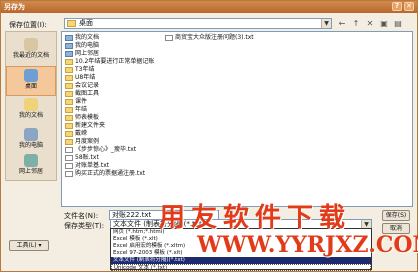 The image size is (418, 272). I want to click on list-item: 商贸宝大众版注册问题(3).txt, so click(209, 38).